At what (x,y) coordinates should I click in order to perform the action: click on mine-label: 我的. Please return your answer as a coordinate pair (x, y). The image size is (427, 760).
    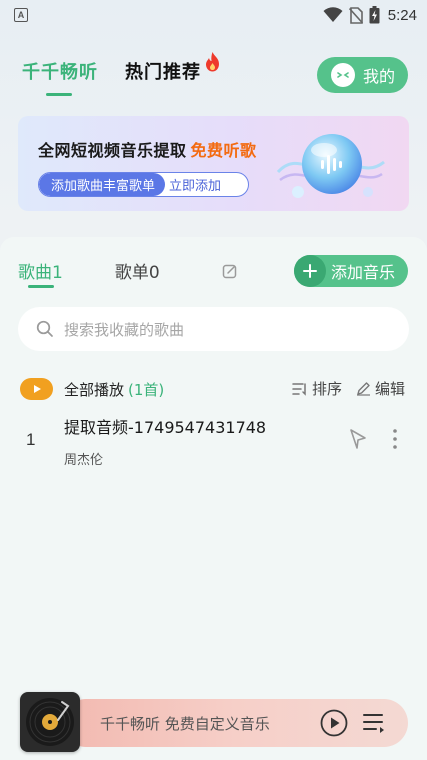
    Looking at the image, I should click on (379, 76).